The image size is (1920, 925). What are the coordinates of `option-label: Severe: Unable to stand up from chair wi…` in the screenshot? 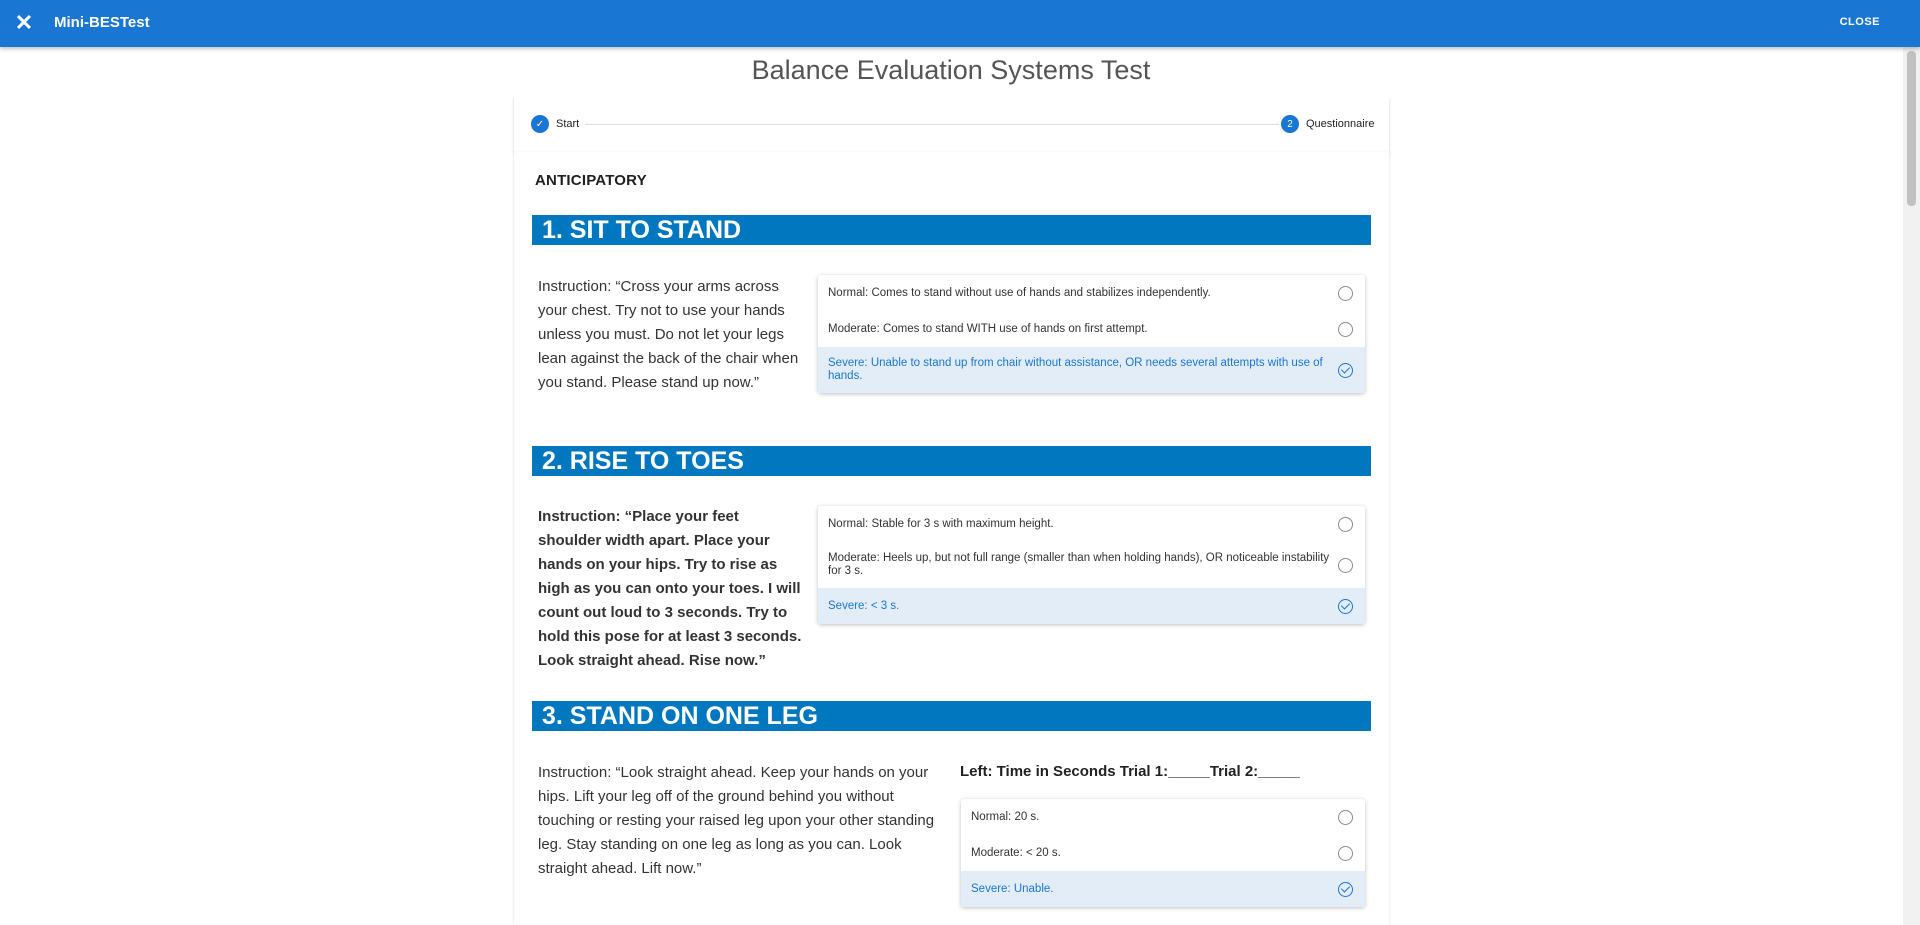 It's located at (1075, 369).